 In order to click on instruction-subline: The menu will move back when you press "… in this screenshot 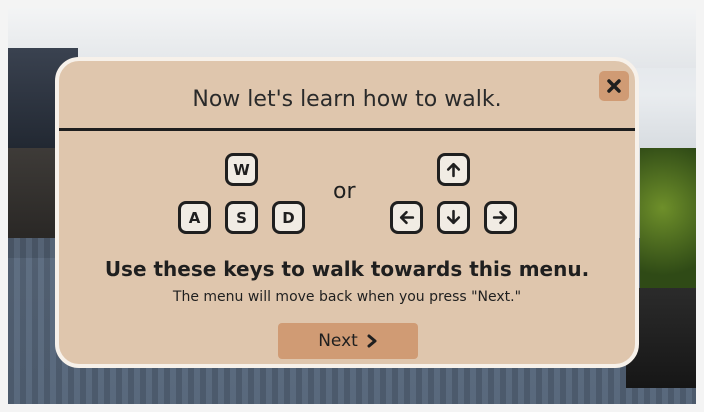, I will do `click(347, 297)`.